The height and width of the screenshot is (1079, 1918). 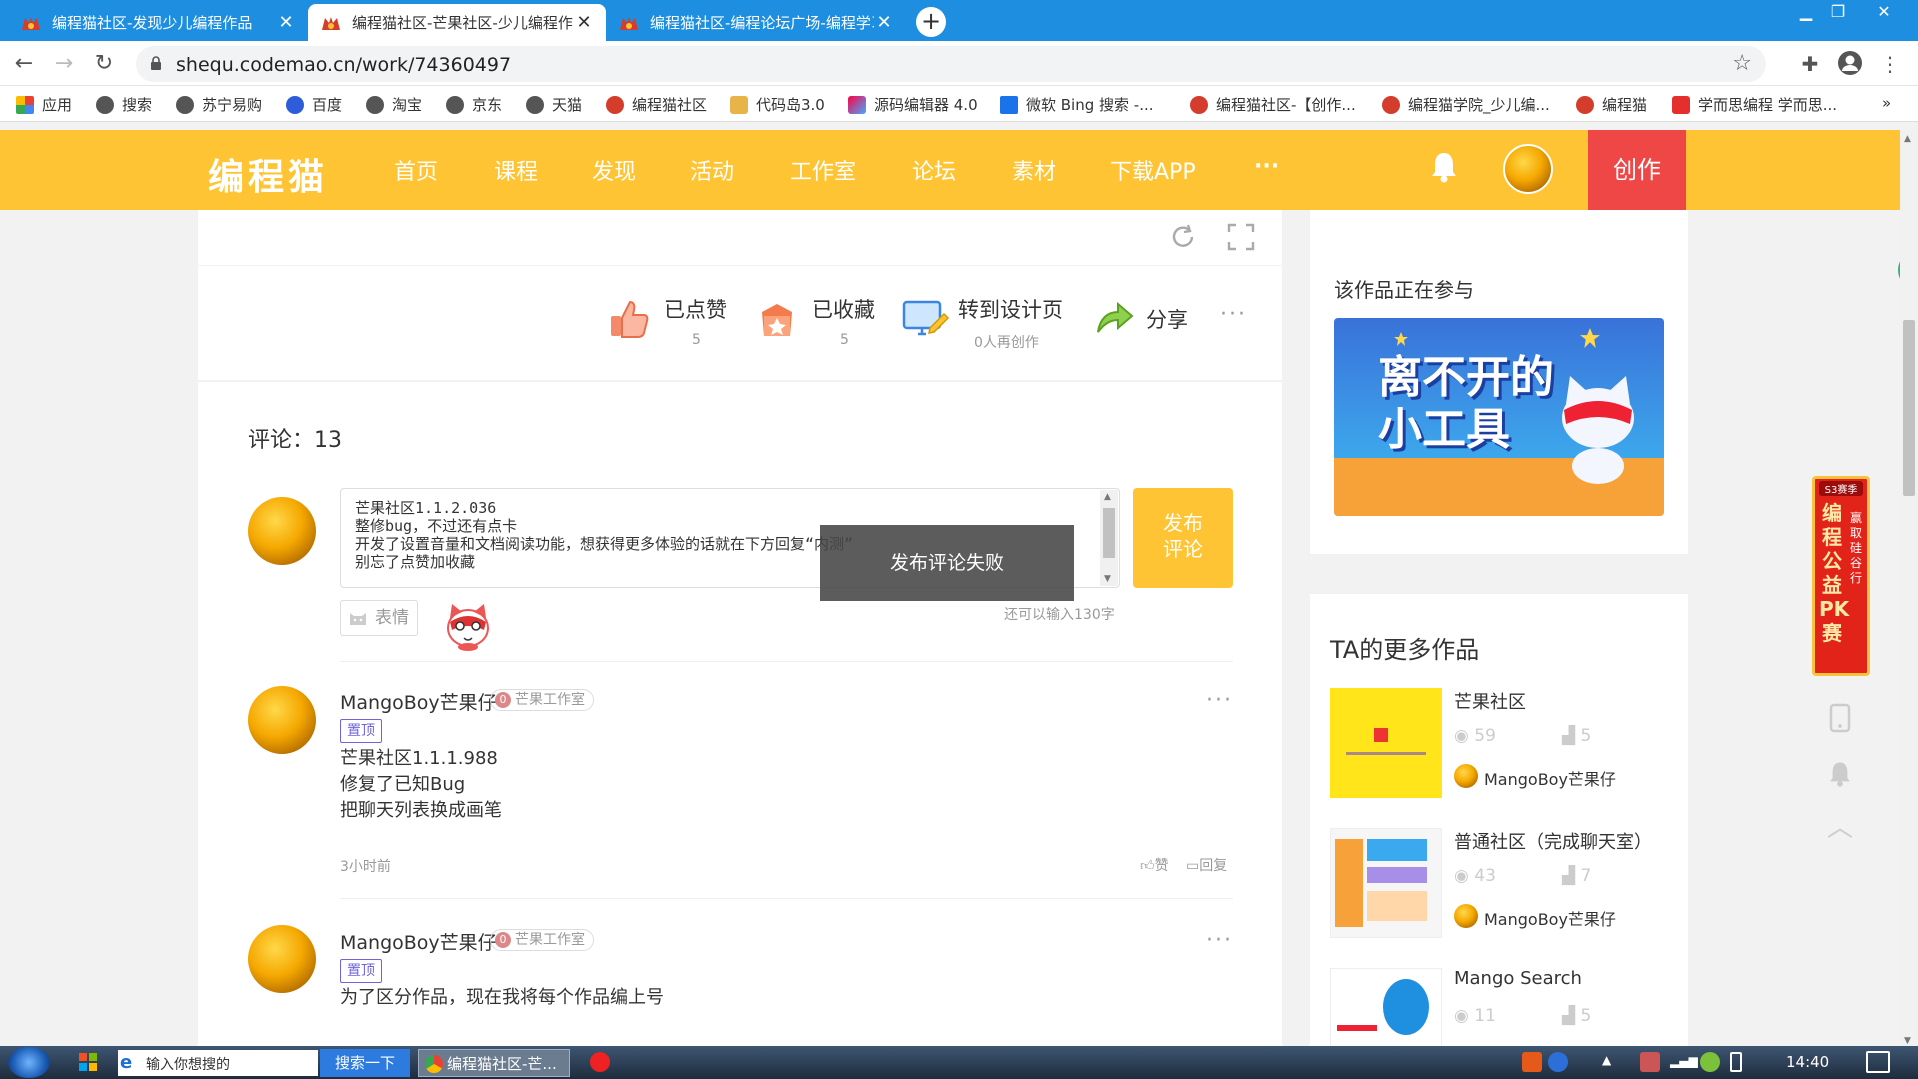 I want to click on bookmark-jd: 京东, so click(x=474, y=104).